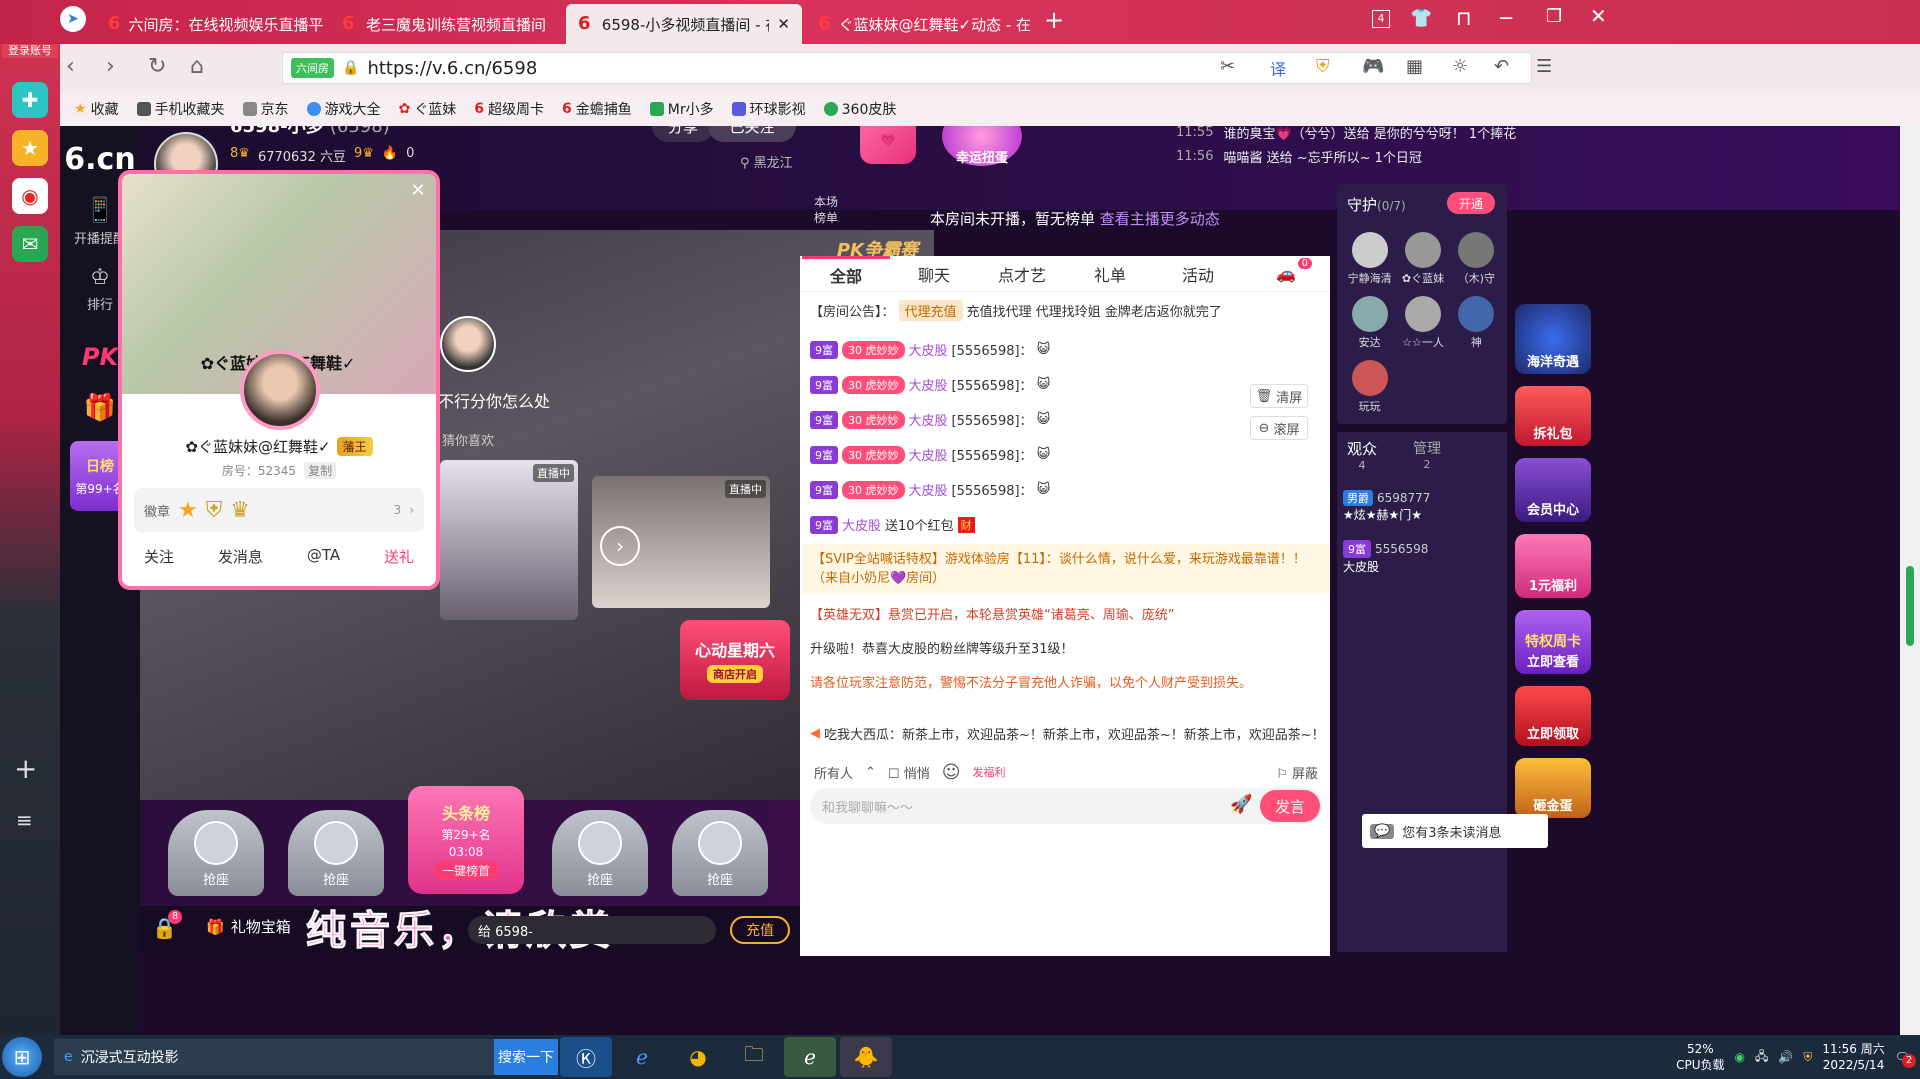 This screenshot has width=1920, height=1079. Describe the element at coordinates (921, 24) in the screenshot. I see `tab-4: 6 ぐ蓝妹妹@红舞鞋✓动态 - 在` at that location.